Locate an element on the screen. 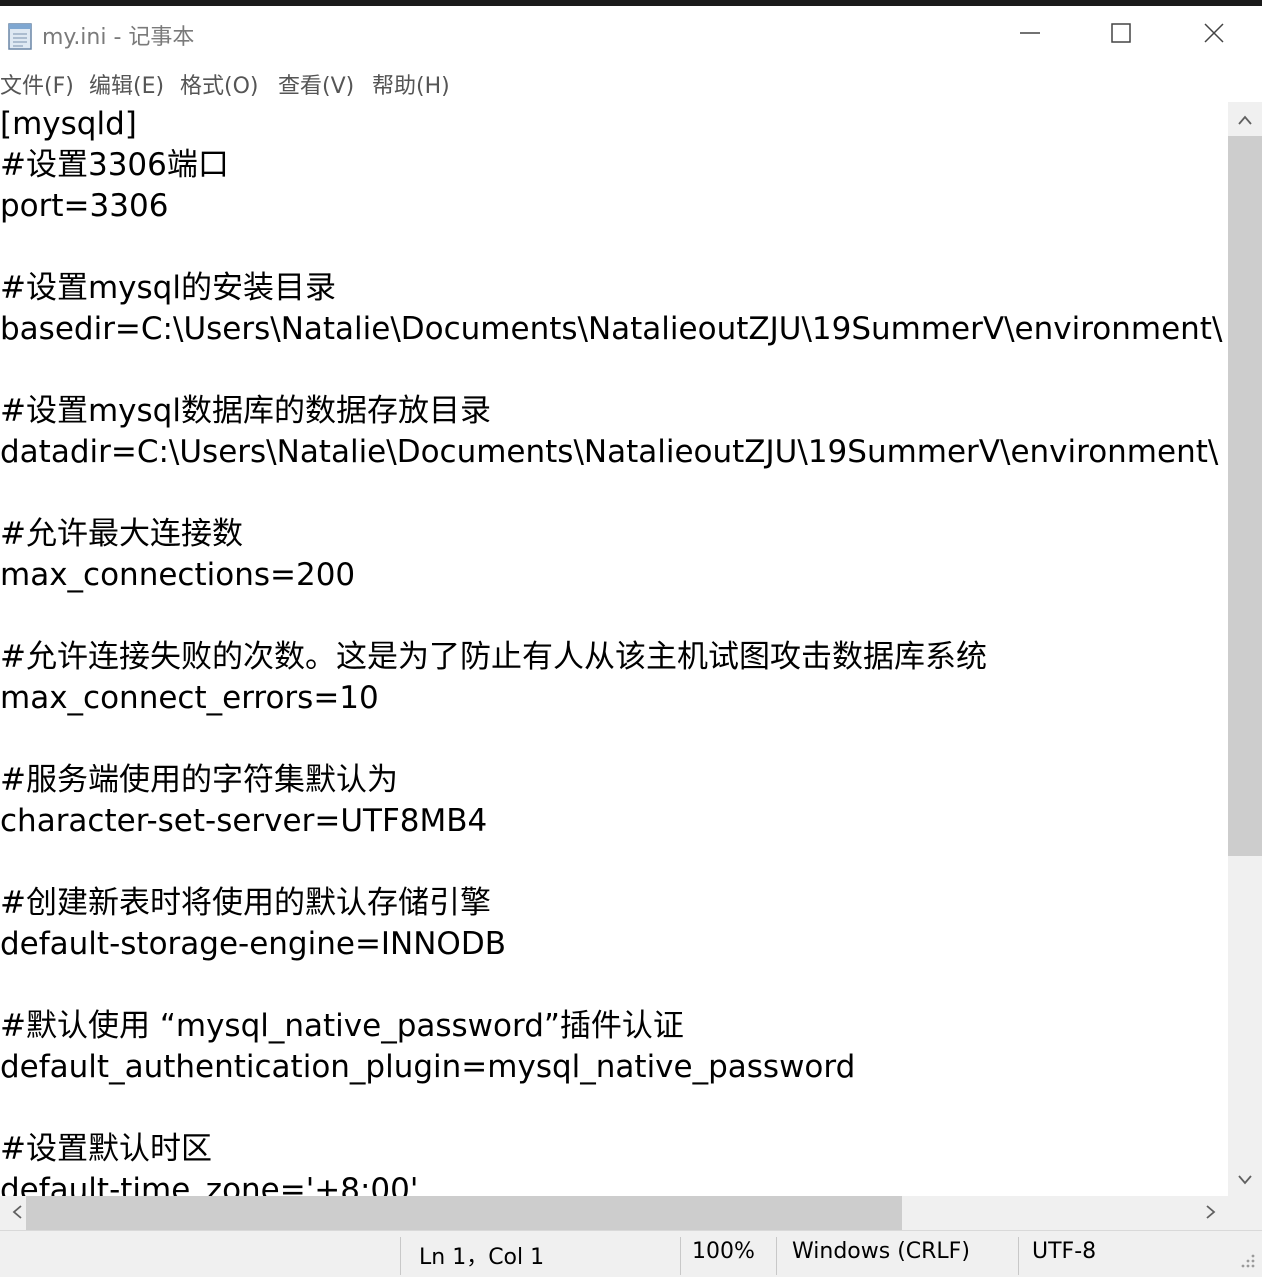  status-encoding: UTF-8 is located at coordinates (1064, 1251).